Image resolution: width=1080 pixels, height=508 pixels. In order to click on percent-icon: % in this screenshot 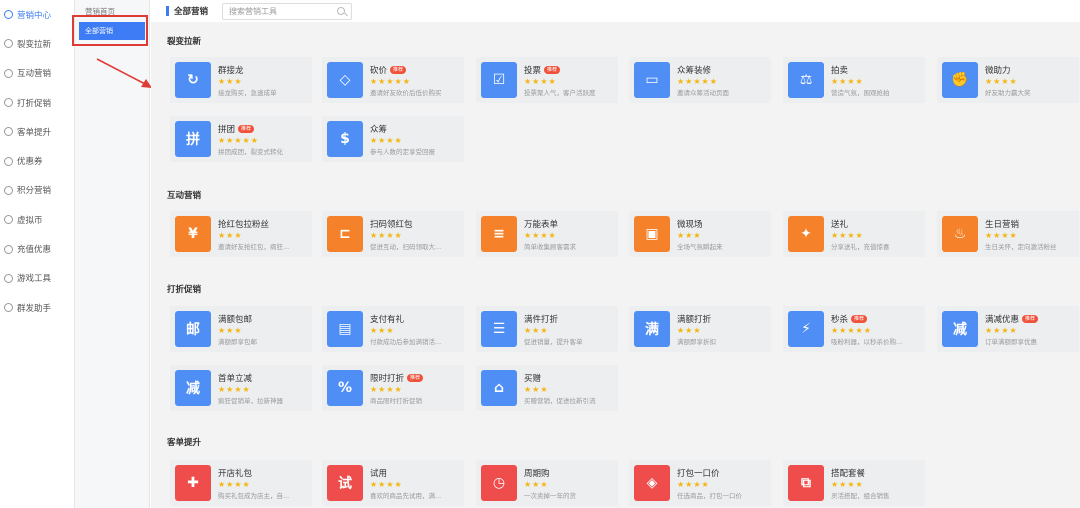, I will do `click(345, 388)`.